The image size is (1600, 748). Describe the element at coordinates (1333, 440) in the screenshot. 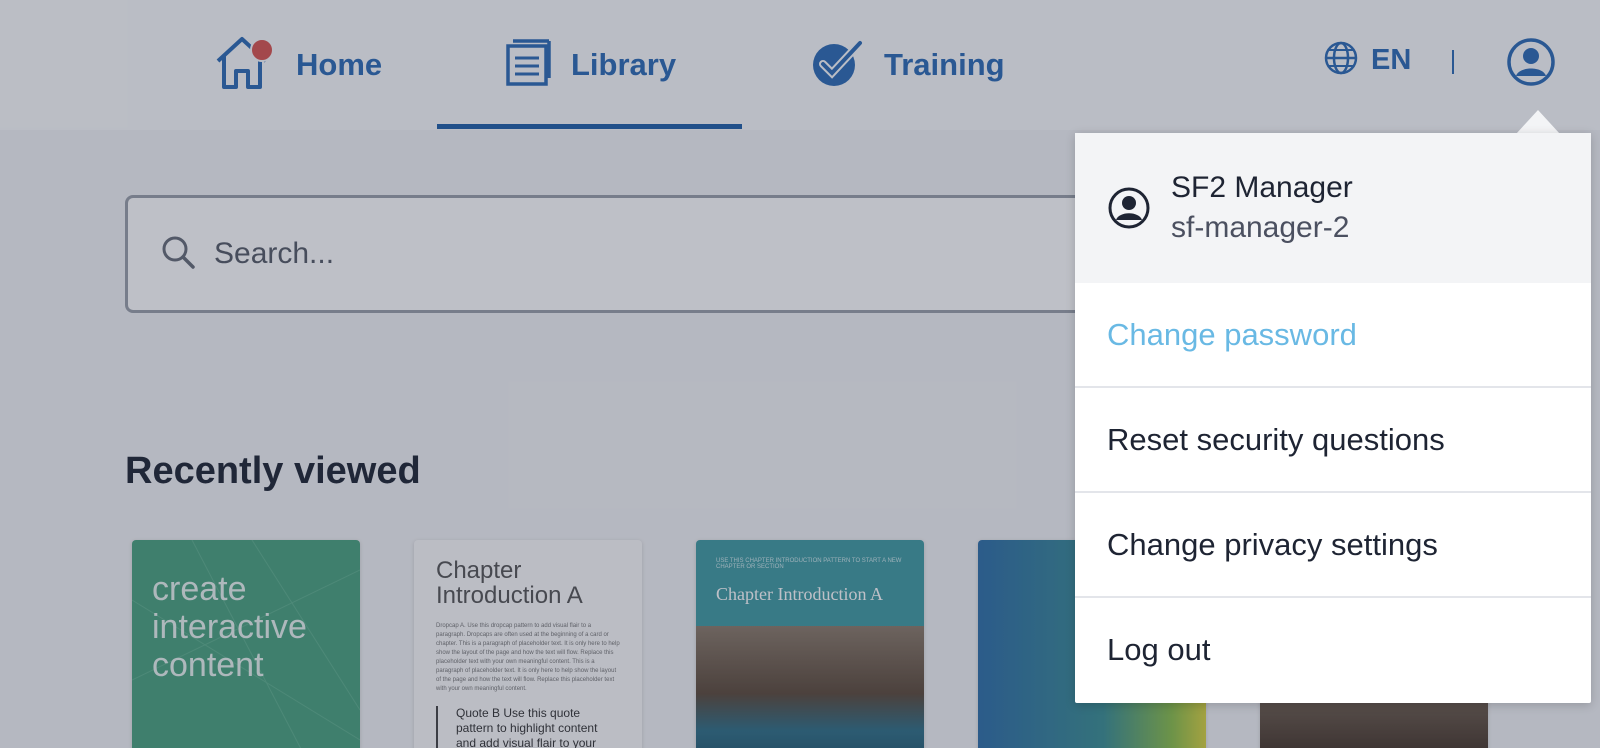

I see `reset-security-questions-link: Reset security questions` at that location.